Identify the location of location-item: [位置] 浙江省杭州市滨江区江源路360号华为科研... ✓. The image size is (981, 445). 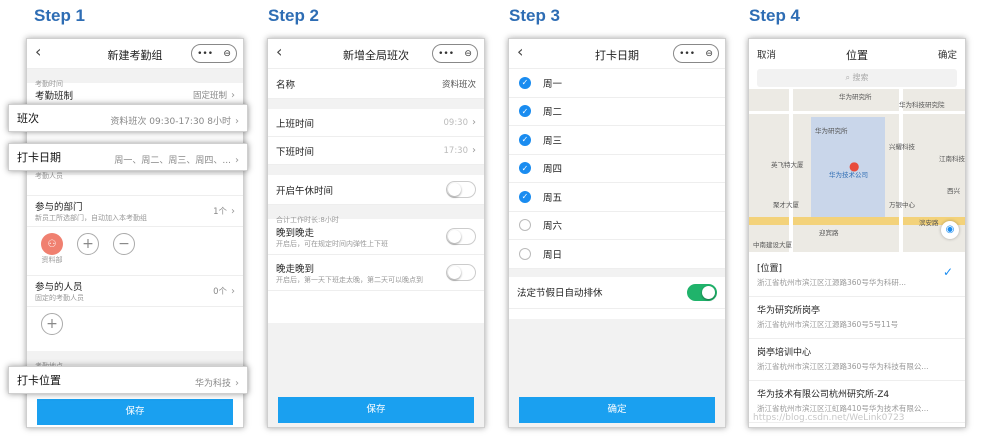
(857, 276).